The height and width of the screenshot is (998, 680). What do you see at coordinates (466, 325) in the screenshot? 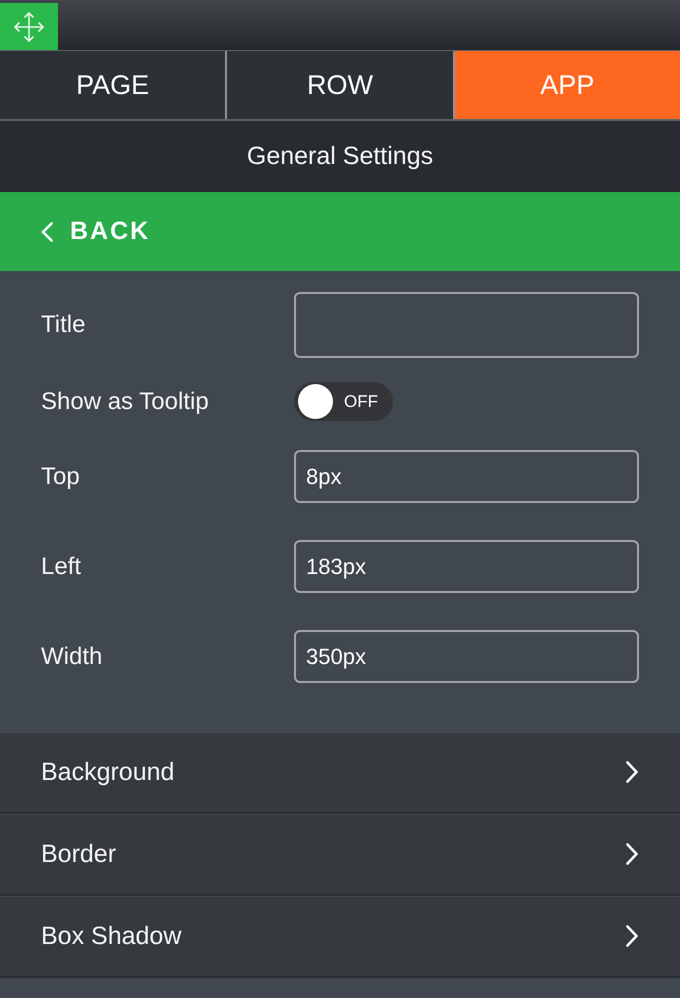
I see `input-field` at bounding box center [466, 325].